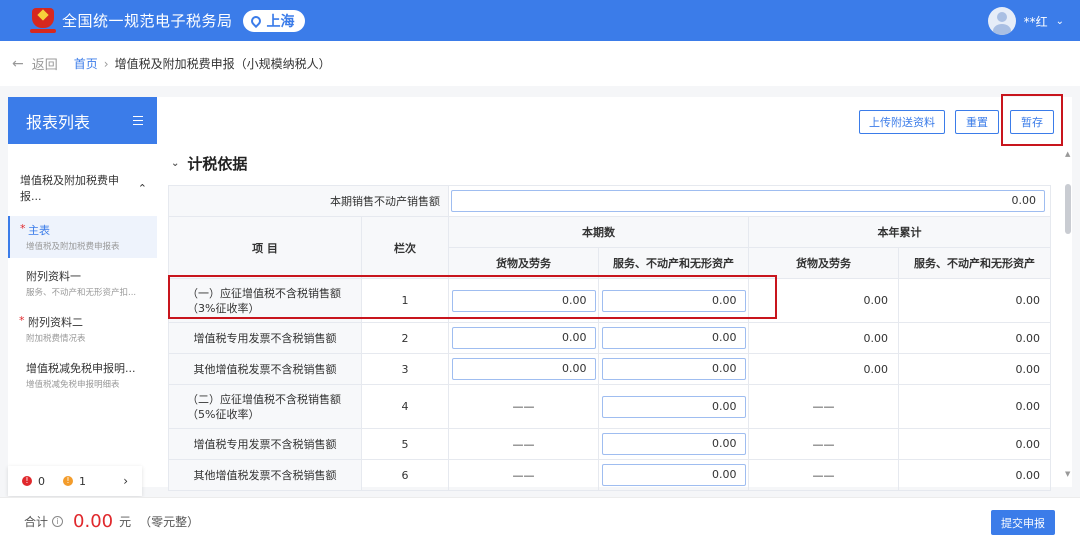  I want to click on sidebar-item-label: 附列资料一, so click(53, 276).